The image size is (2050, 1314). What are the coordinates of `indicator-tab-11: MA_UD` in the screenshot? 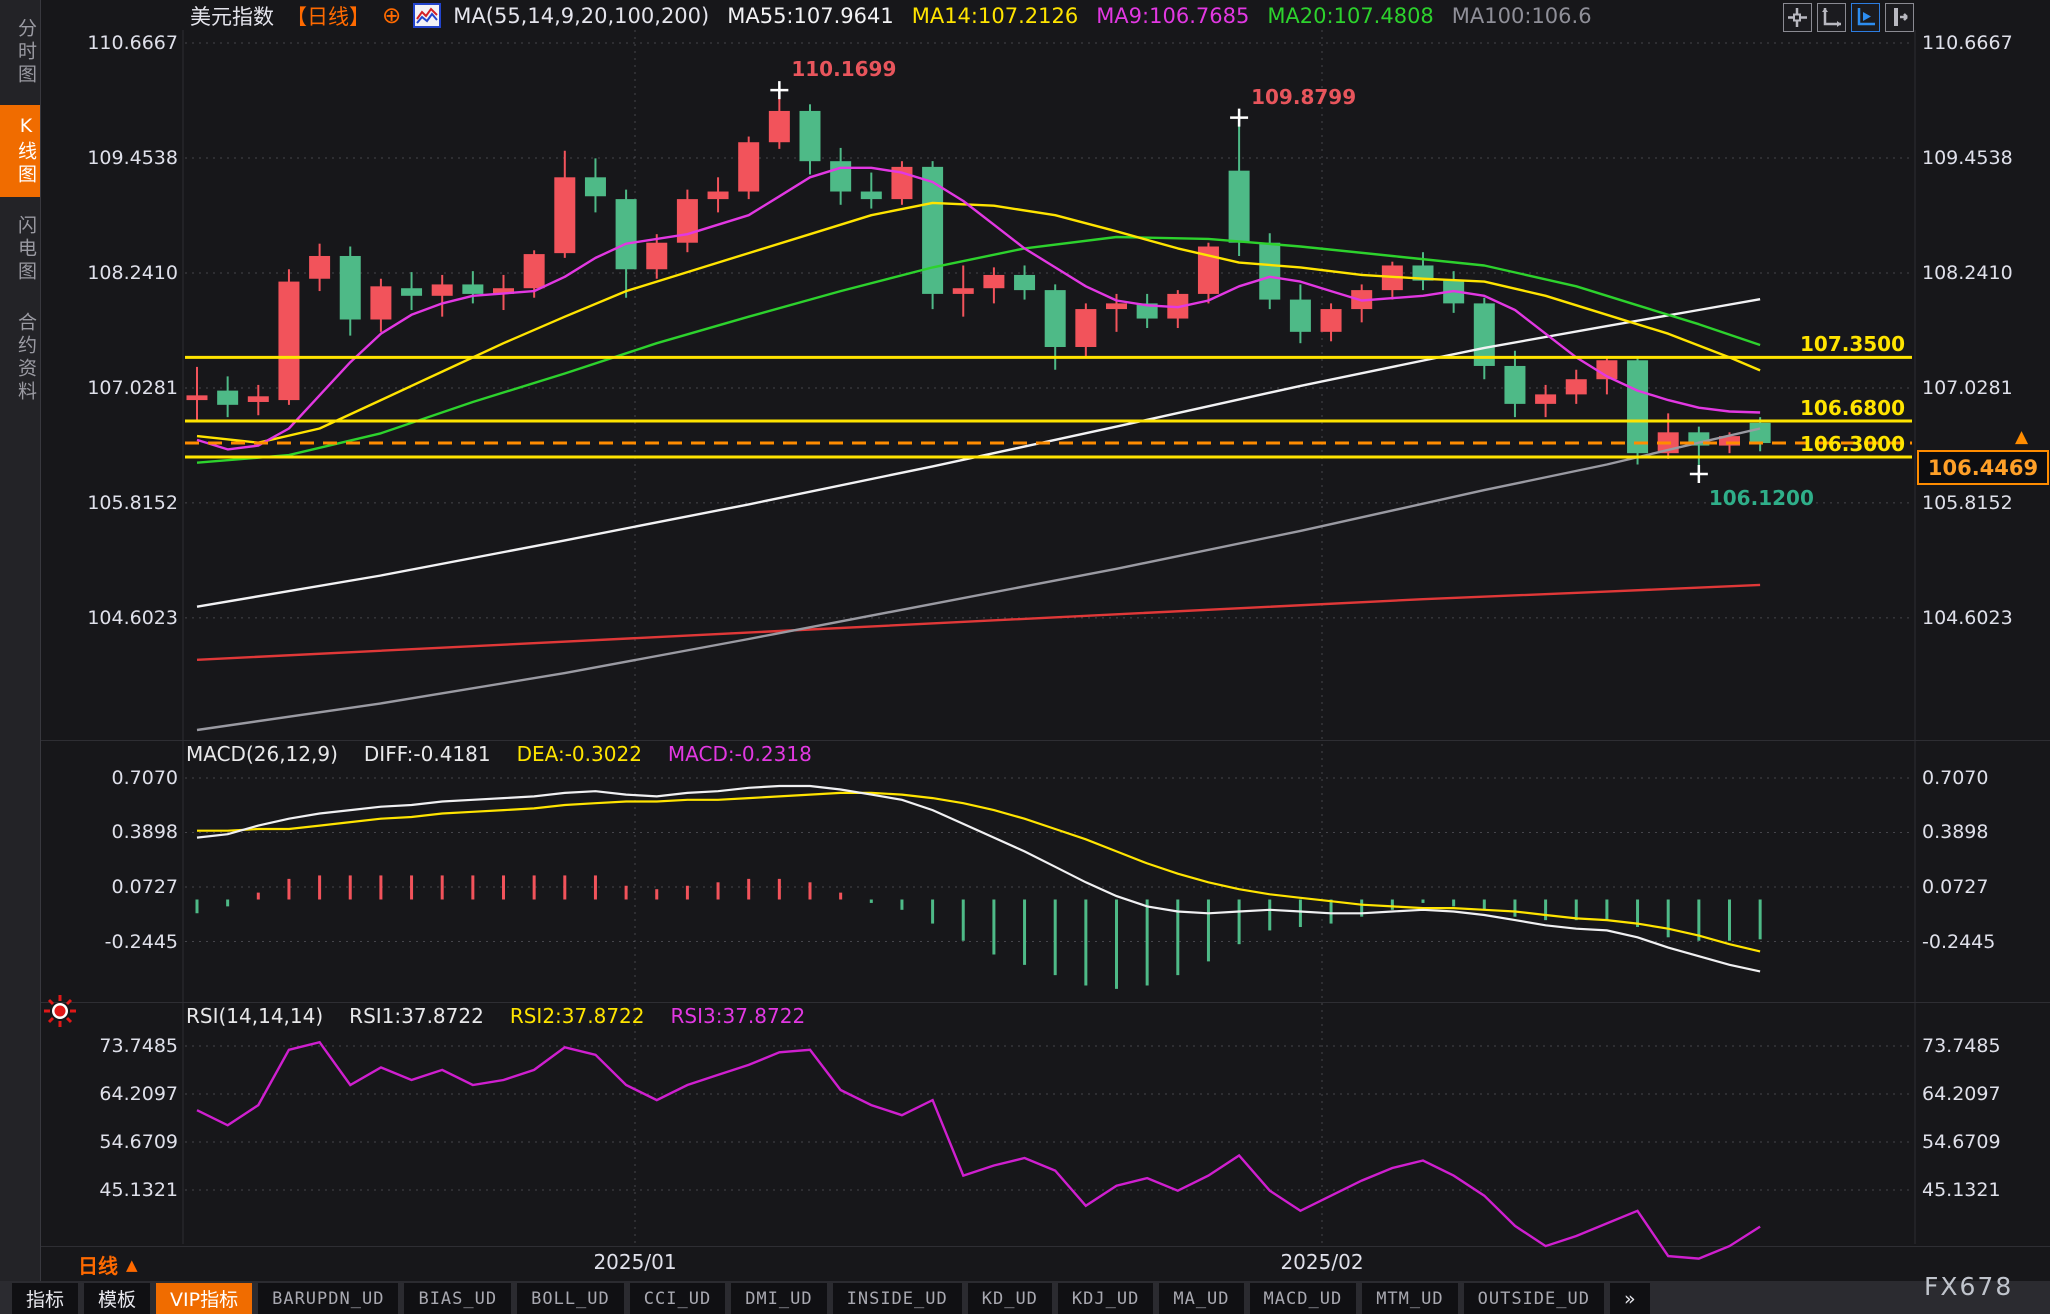 It's located at (1201, 1298).